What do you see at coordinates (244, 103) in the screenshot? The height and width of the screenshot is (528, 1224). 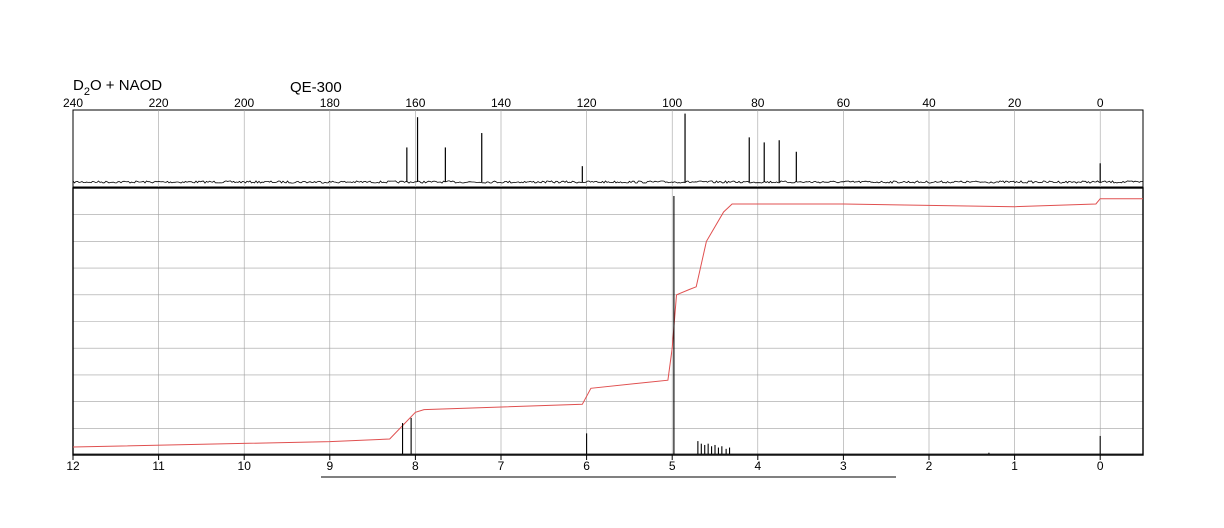 I see `c13-tick-label: 200` at bounding box center [244, 103].